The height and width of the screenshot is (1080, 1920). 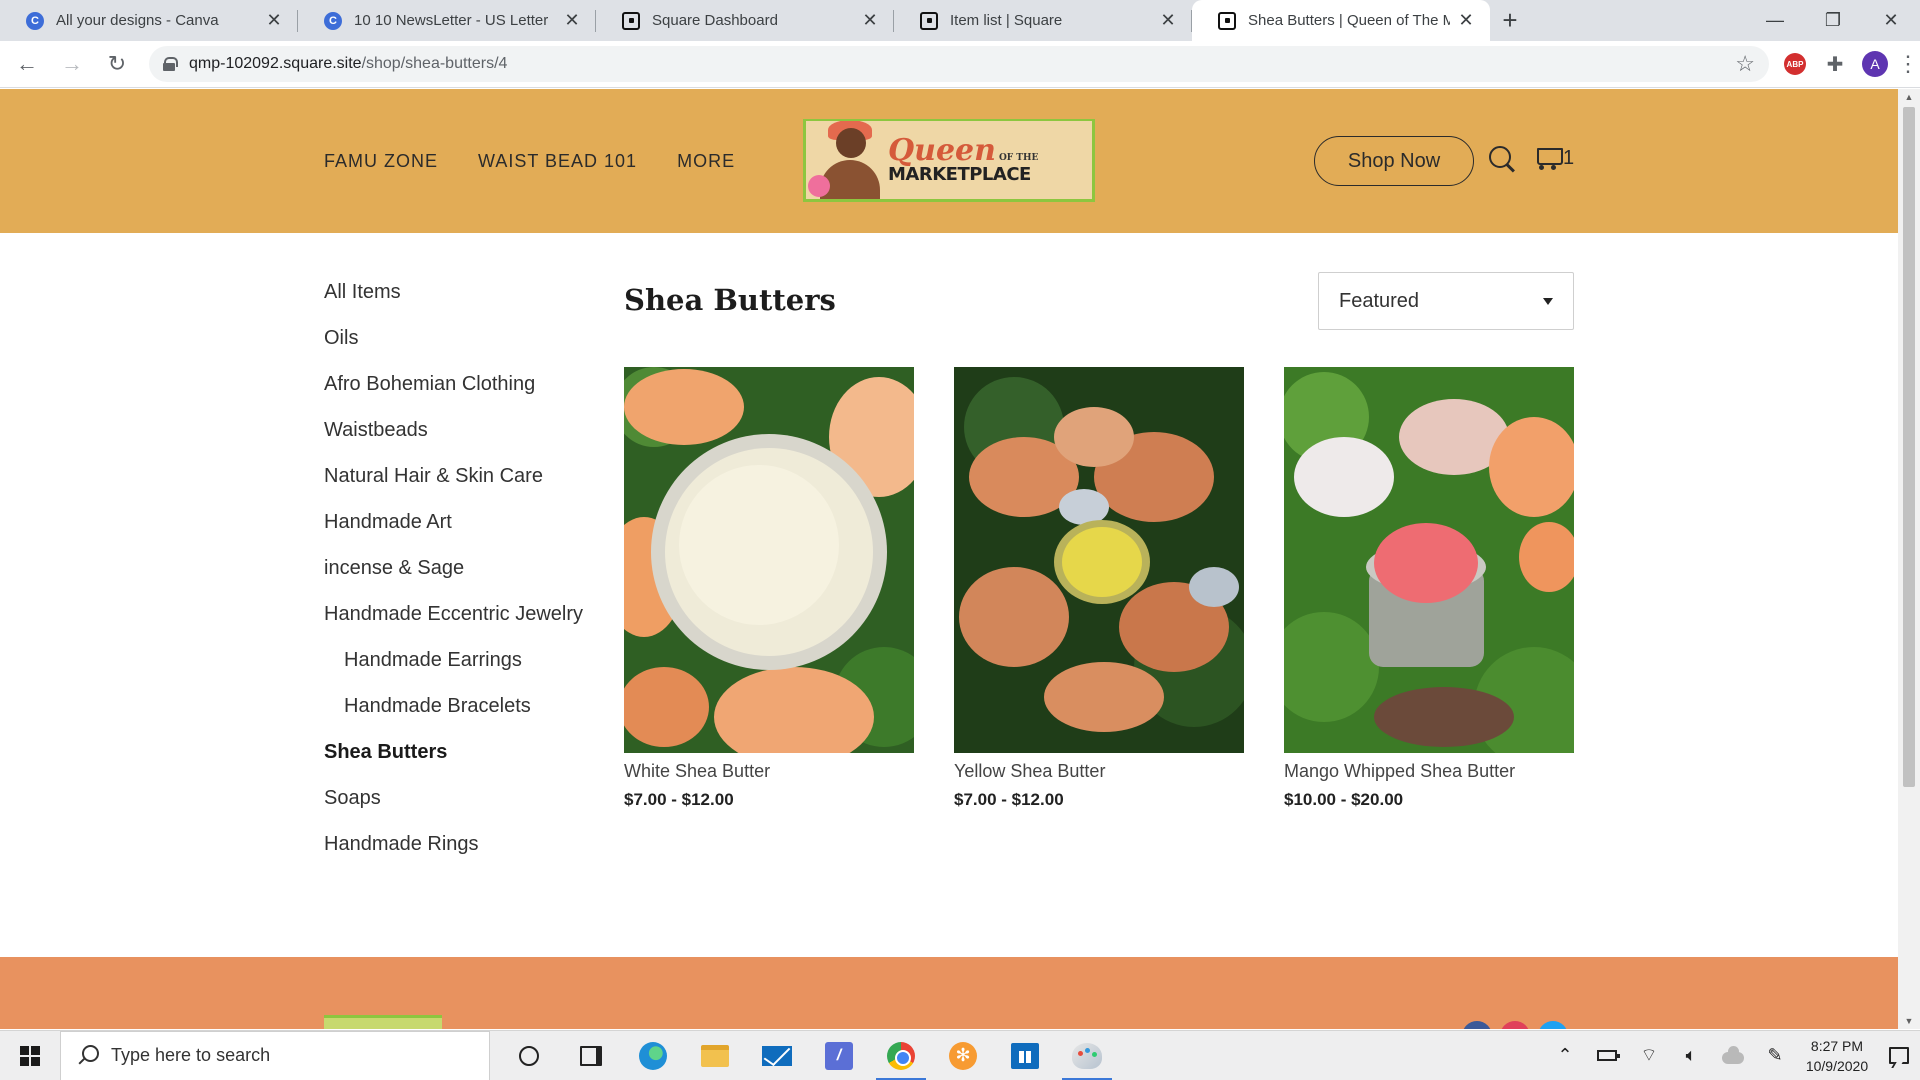 I want to click on scroll-down-arrow-icon: ▼, so click(x=1909, y=1021).